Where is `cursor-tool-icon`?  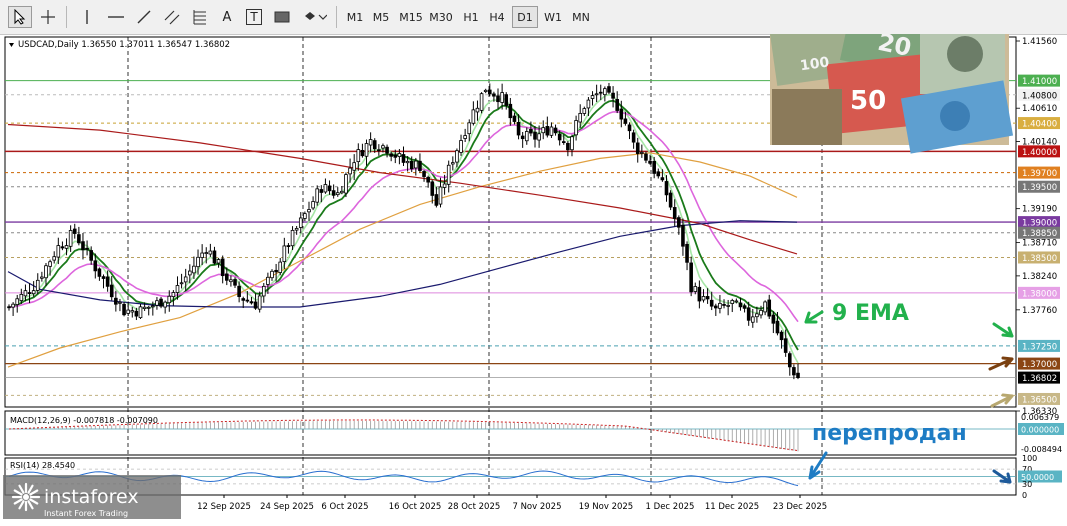
cursor-tool-icon is located at coordinates (20, 17).